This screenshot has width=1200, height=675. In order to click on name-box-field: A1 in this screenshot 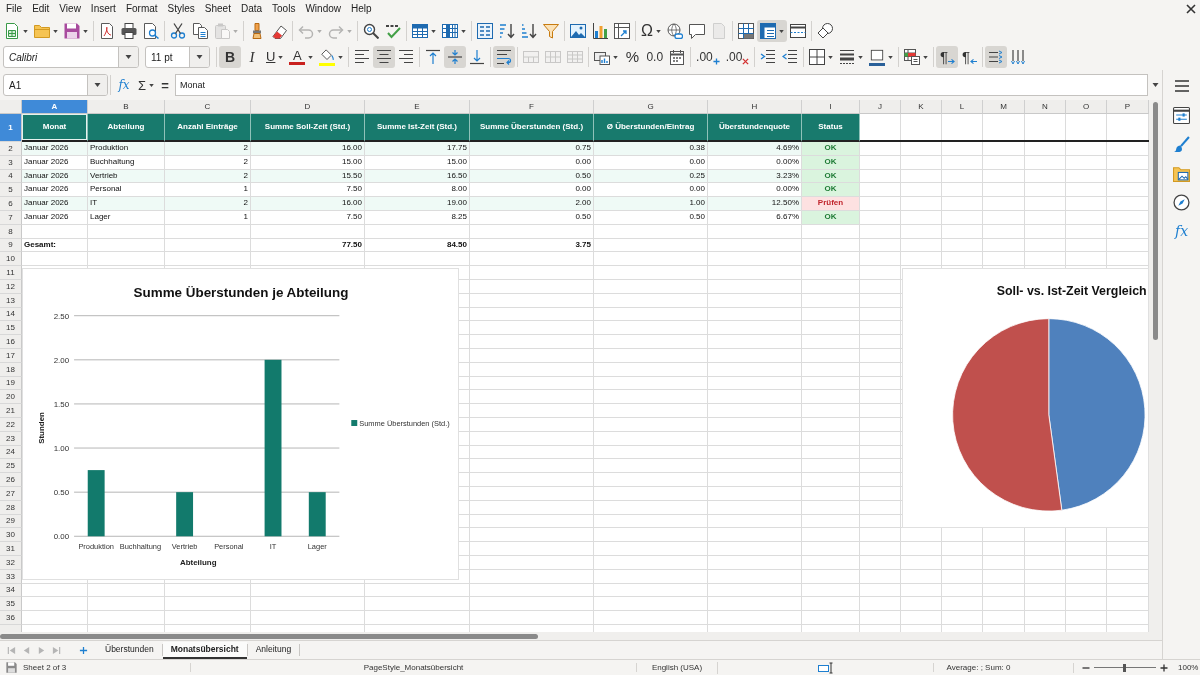, I will do `click(55, 85)`.